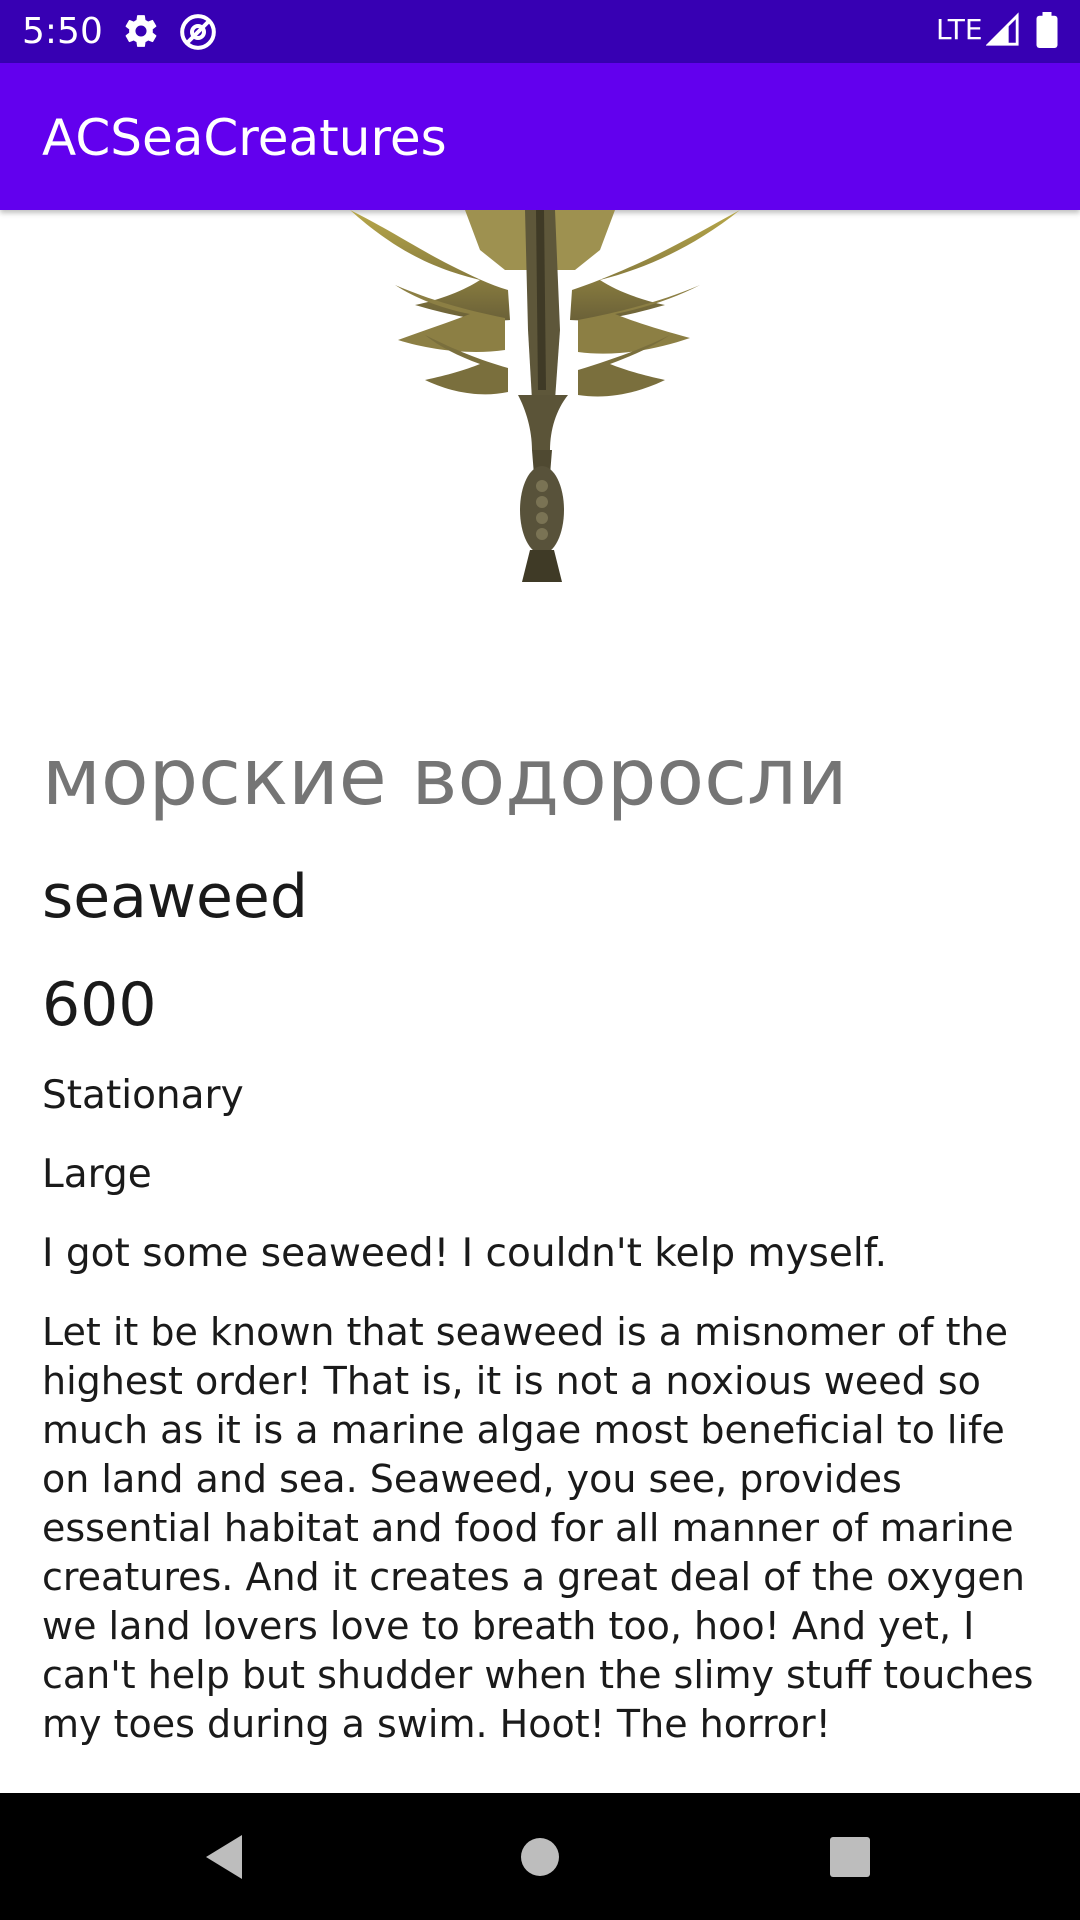  What do you see at coordinates (175, 897) in the screenshot?
I see `creature-name-en: seaweed` at bounding box center [175, 897].